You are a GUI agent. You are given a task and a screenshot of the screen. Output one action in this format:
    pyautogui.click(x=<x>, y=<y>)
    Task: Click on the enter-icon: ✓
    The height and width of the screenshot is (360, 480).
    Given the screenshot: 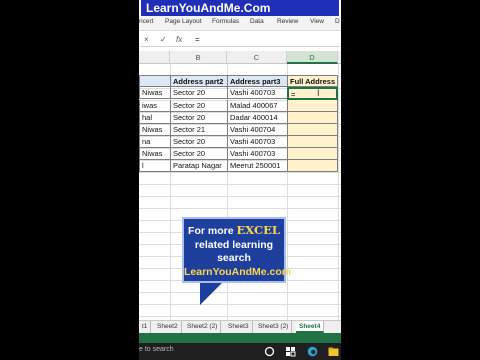 What is the action you would take?
    pyautogui.click(x=163, y=39)
    